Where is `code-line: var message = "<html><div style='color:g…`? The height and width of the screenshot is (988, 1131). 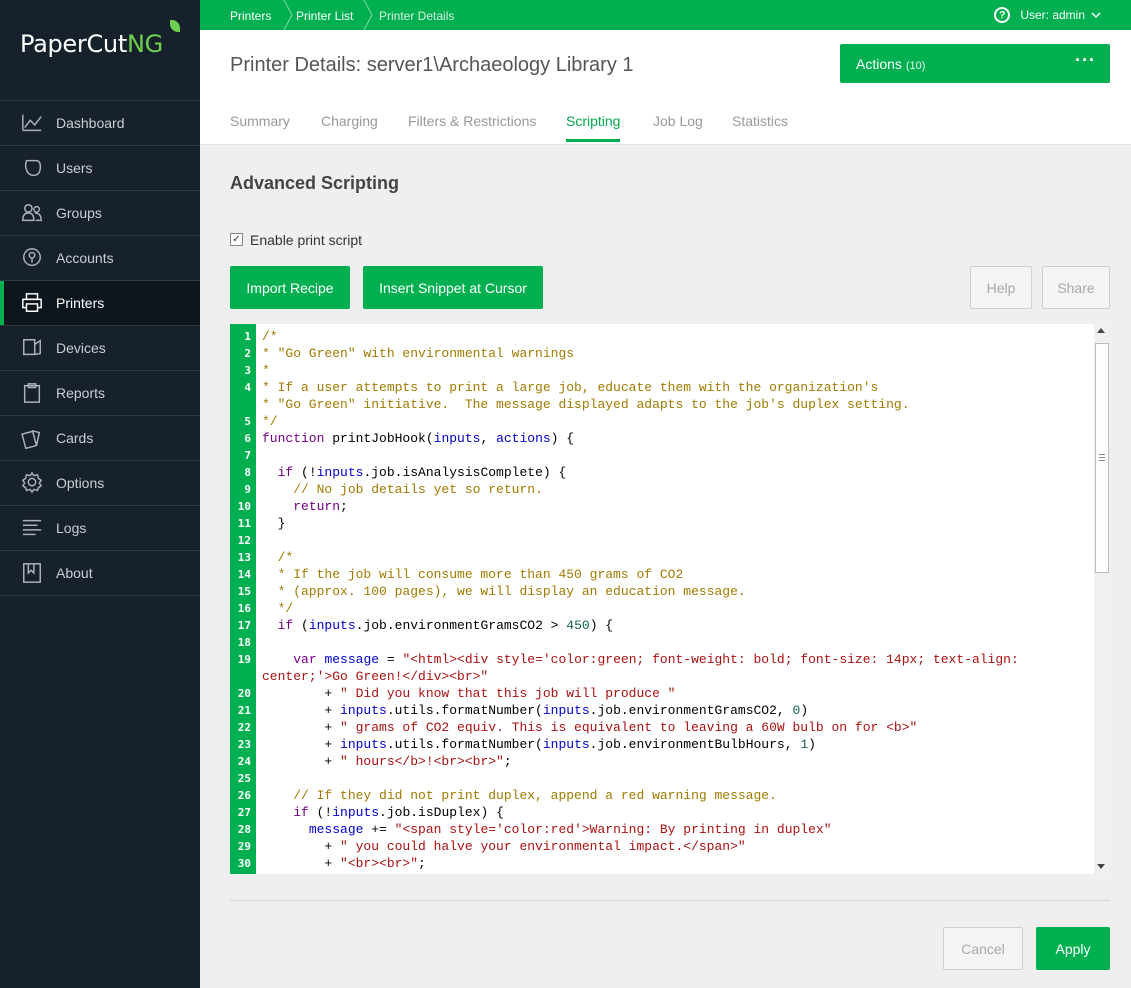
code-line: var message = "<html><div style='color:g… is located at coordinates (677, 659).